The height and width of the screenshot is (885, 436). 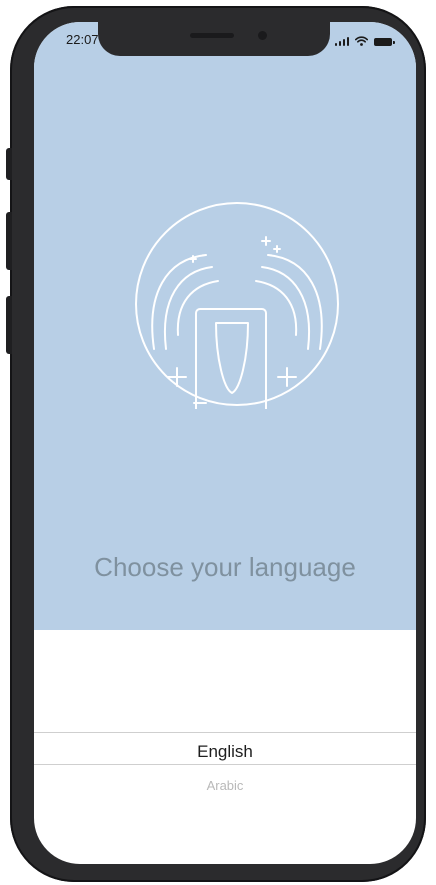 I want to click on language-option-english: English, so click(x=225, y=752).